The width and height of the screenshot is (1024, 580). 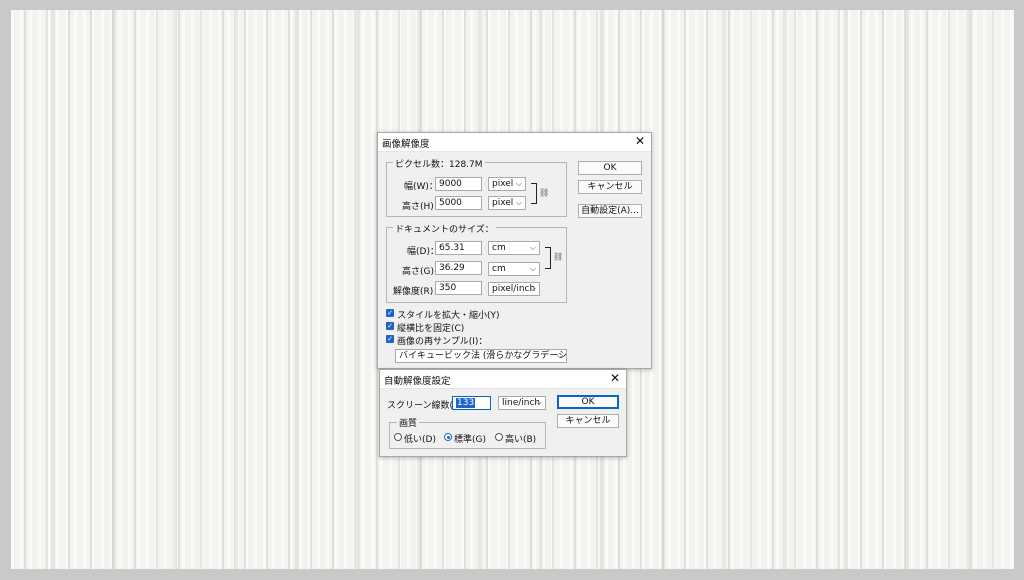 What do you see at coordinates (466, 403) in the screenshot?
I see `screen-frequency-value: 133` at bounding box center [466, 403].